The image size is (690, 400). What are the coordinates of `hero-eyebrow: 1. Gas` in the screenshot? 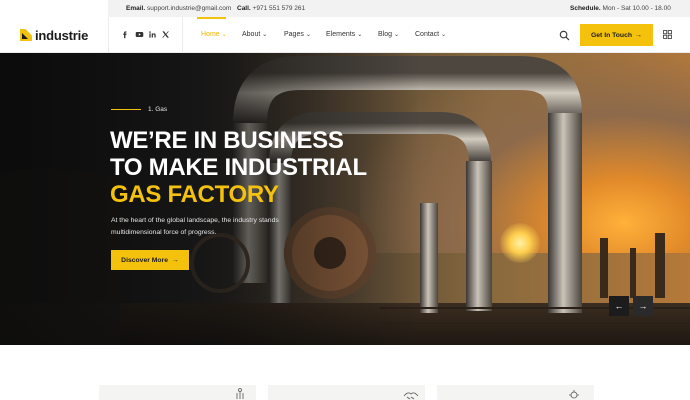 It's located at (158, 109).